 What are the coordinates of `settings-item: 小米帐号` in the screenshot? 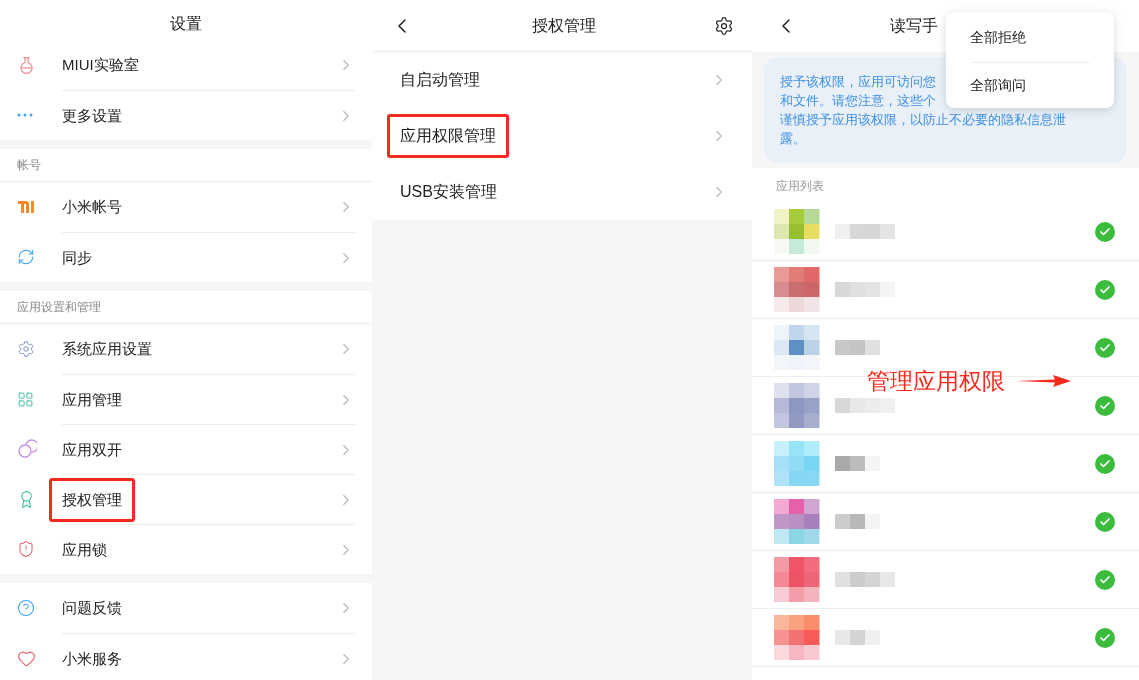 It's located at (186, 207).